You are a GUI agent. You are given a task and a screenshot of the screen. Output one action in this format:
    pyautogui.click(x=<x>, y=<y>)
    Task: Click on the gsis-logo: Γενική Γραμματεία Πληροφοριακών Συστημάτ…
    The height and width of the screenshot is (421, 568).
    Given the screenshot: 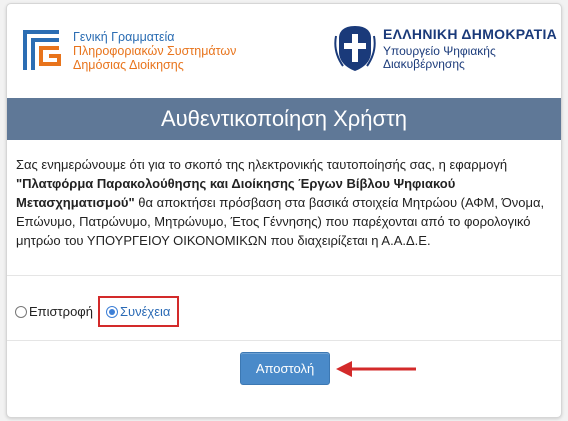 What is the action you would take?
    pyautogui.click(x=125, y=51)
    